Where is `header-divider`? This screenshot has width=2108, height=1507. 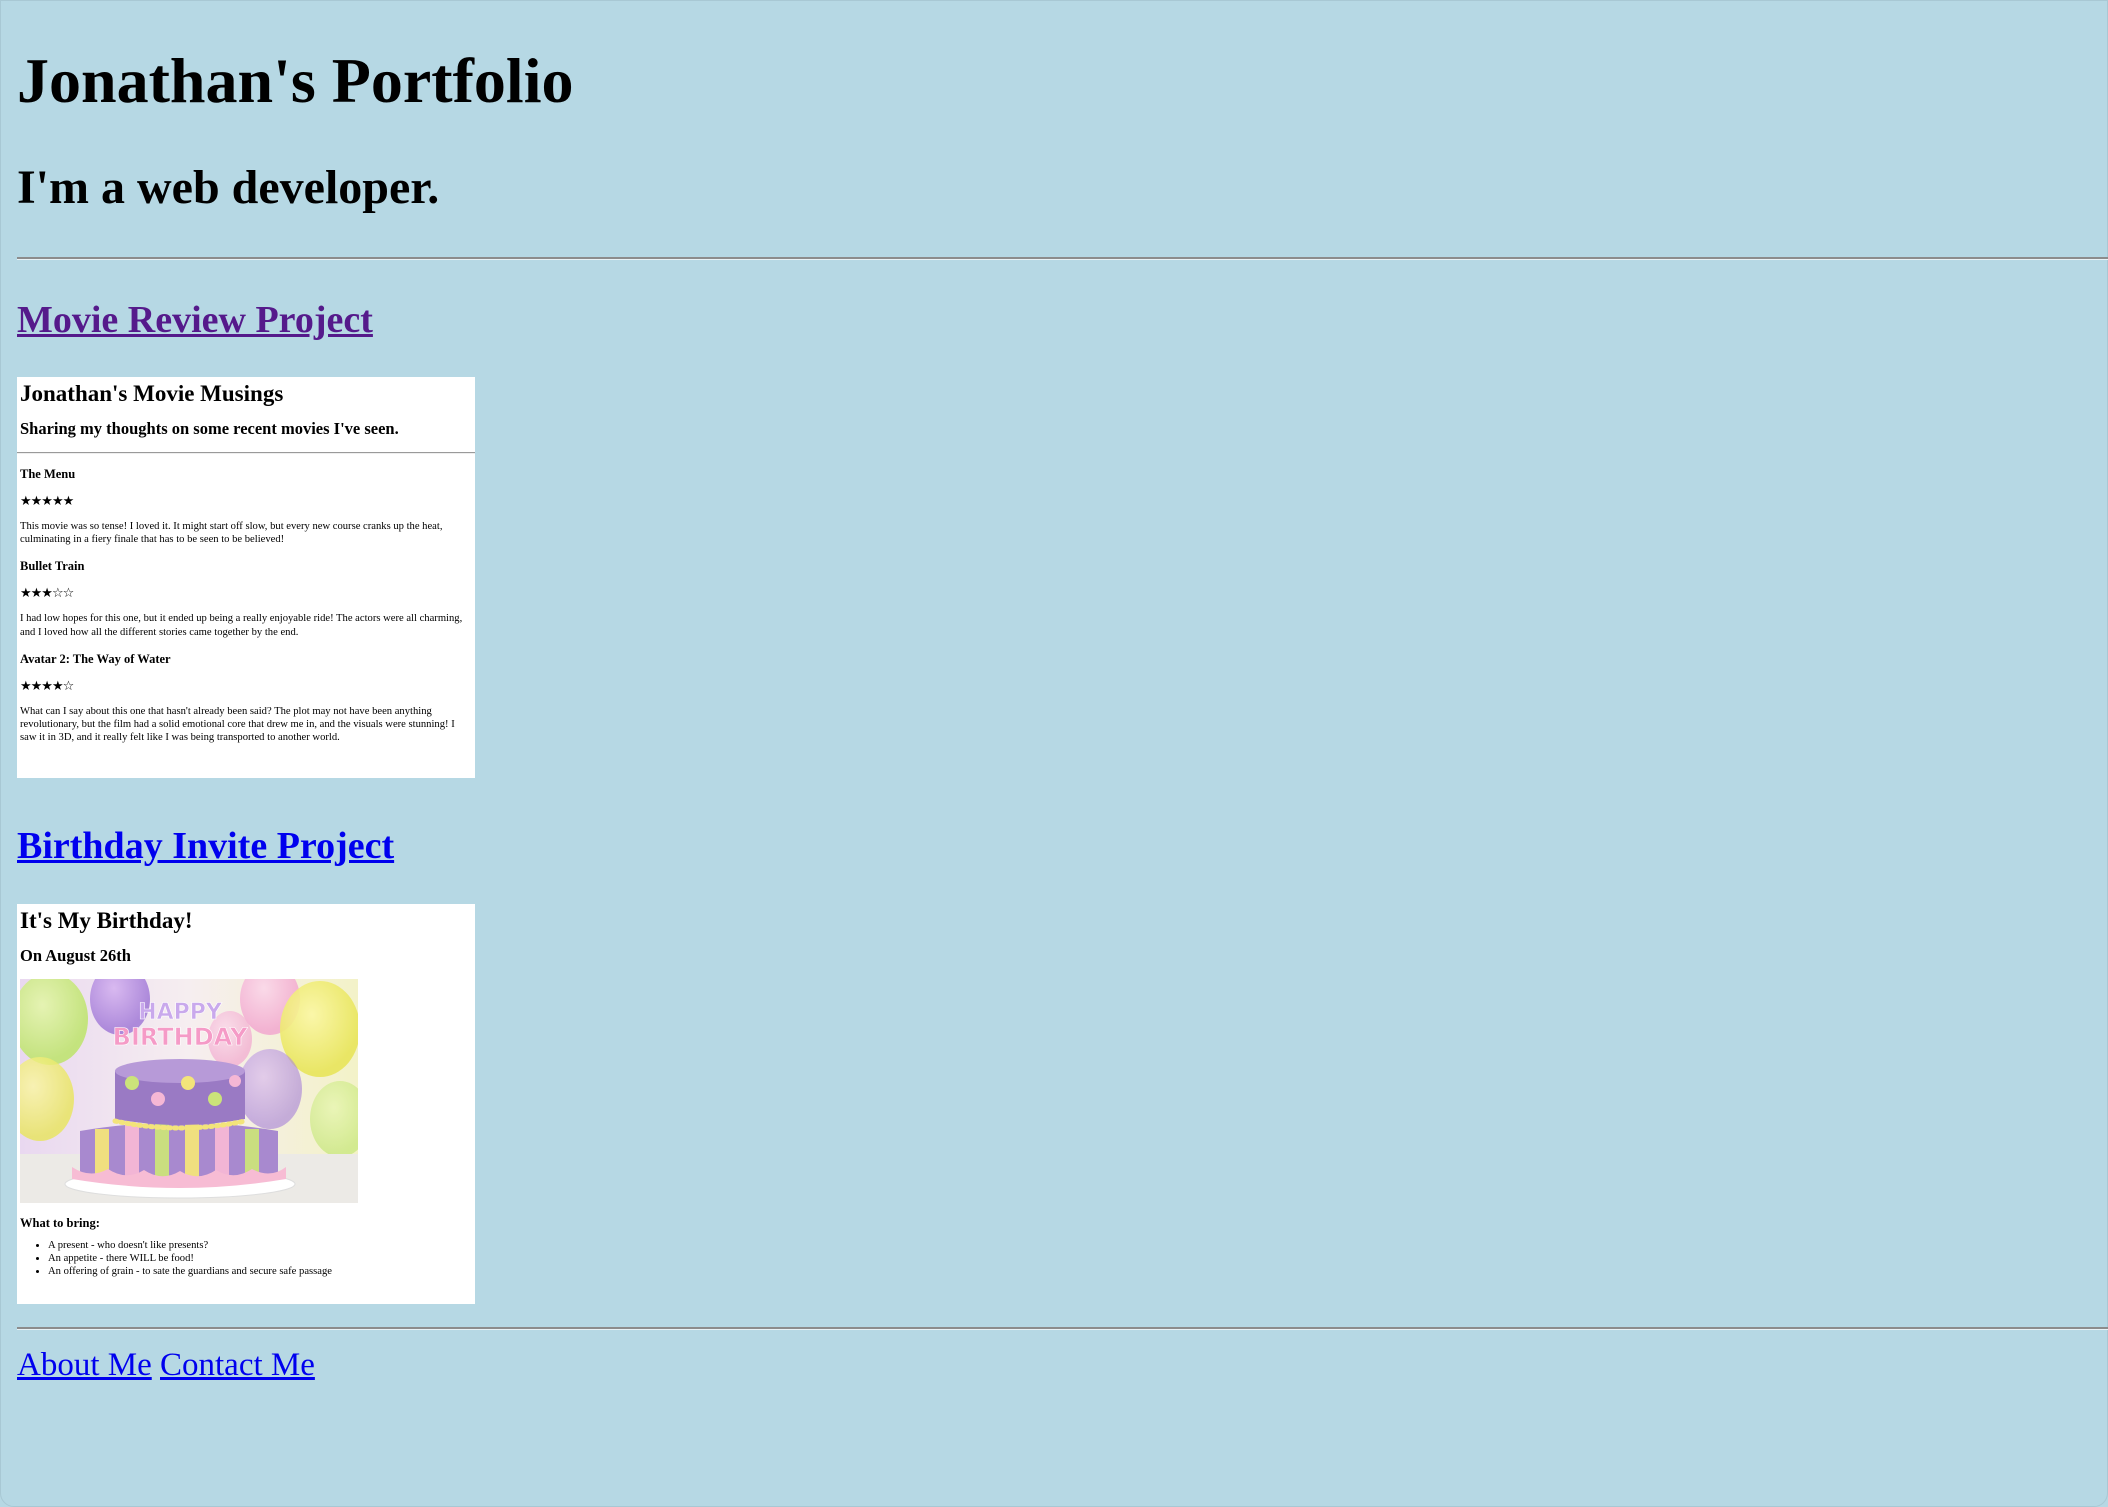 header-divider is located at coordinates (1062, 258).